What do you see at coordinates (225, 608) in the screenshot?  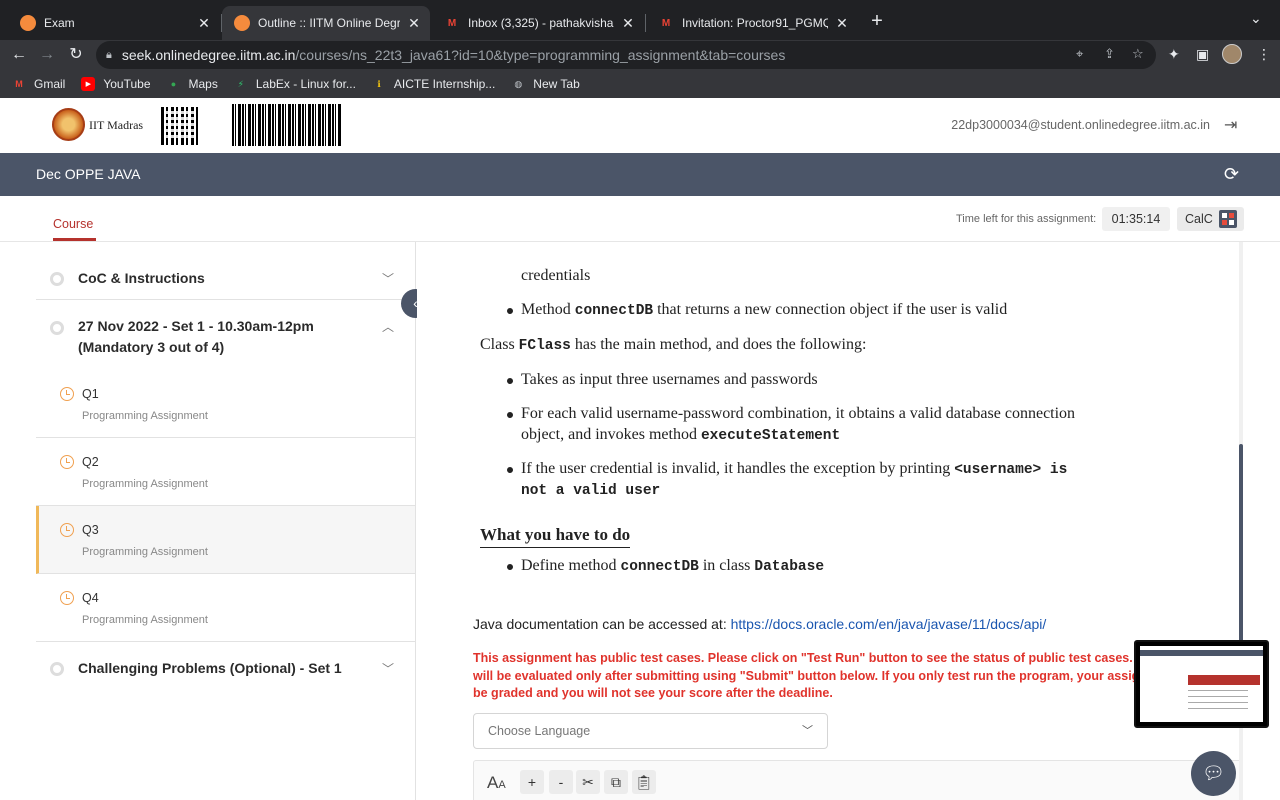 I see `list-item-q4: Q4 Programming Assignment` at bounding box center [225, 608].